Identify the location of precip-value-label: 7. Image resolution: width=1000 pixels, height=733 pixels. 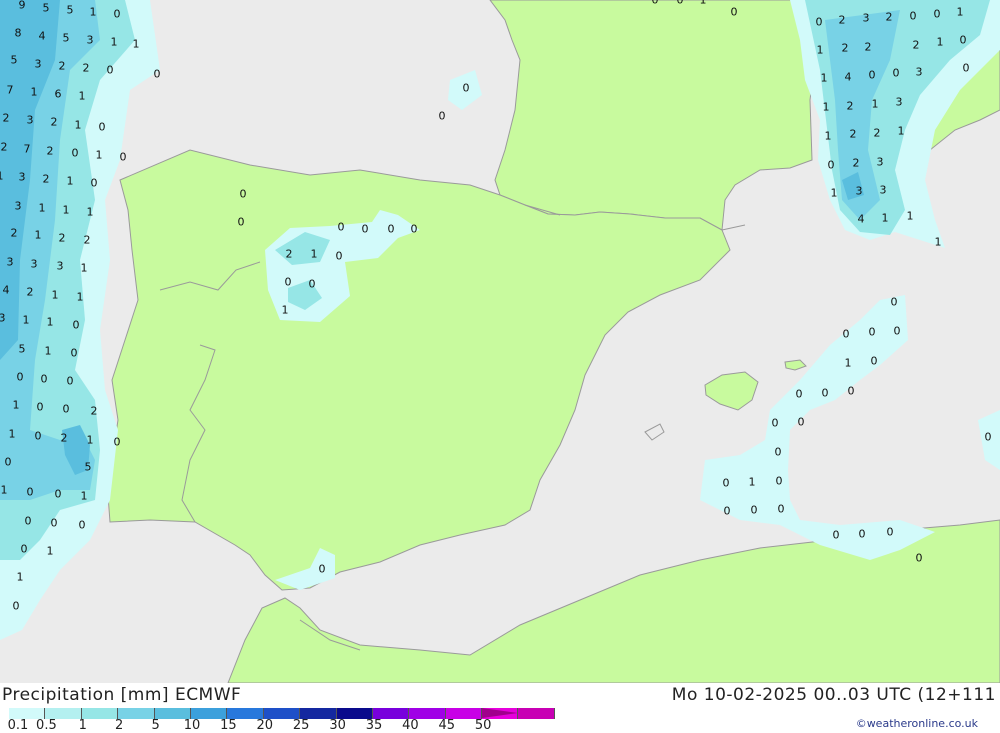
(27, 149).